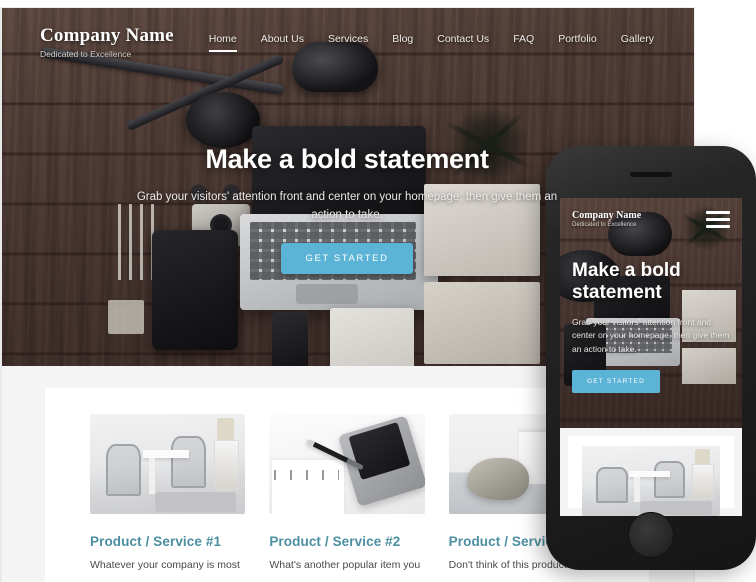 The width and height of the screenshot is (756, 582). I want to click on phone-home-button, so click(651, 535).